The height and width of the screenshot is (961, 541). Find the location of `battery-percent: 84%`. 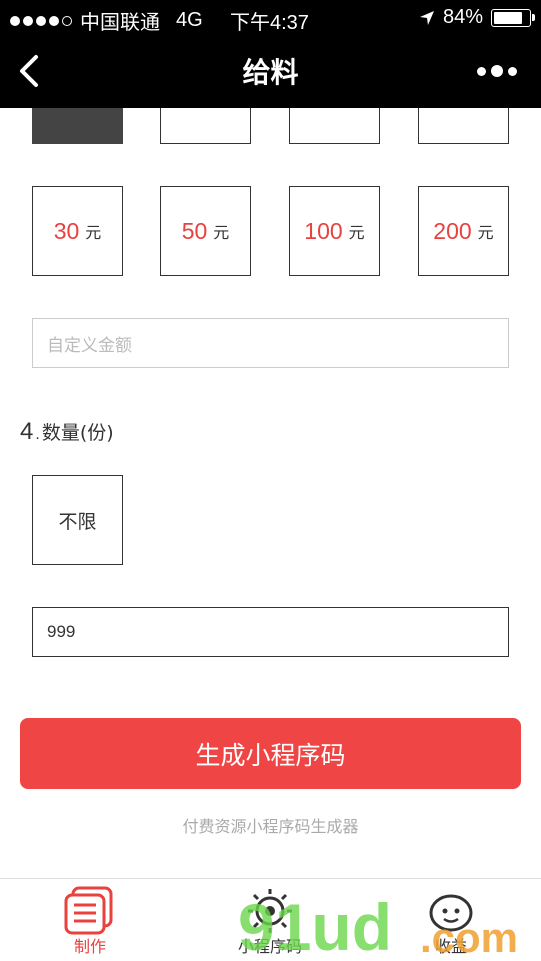

battery-percent: 84% is located at coordinates (462, 17).